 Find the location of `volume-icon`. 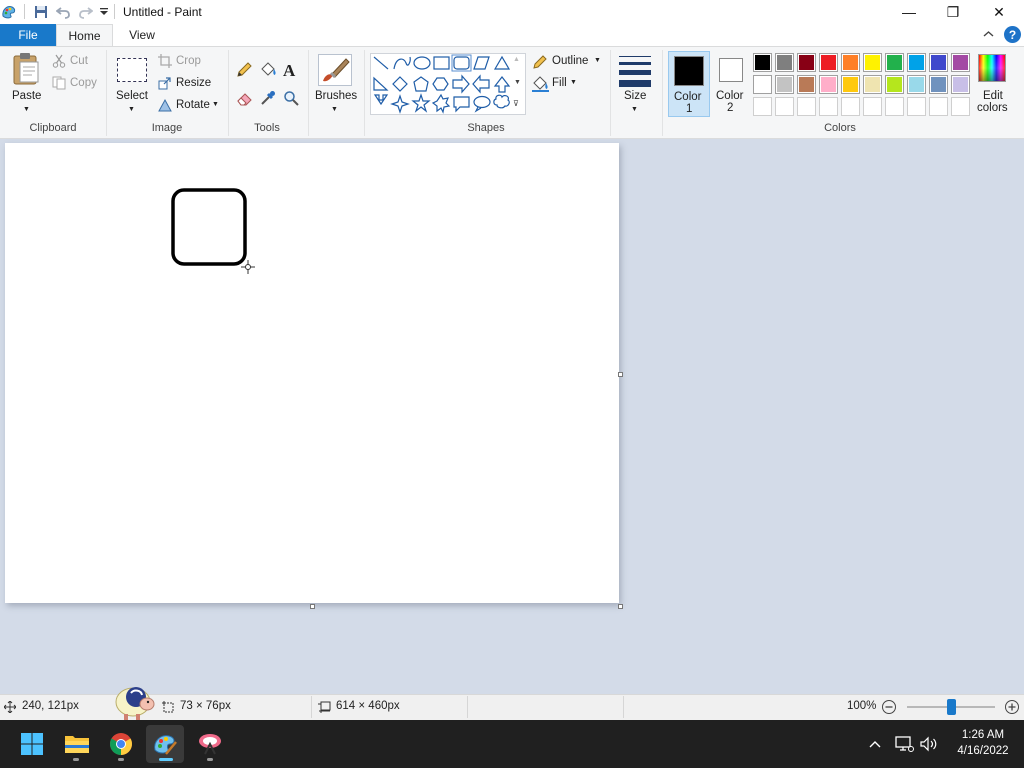

volume-icon is located at coordinates (929, 744).